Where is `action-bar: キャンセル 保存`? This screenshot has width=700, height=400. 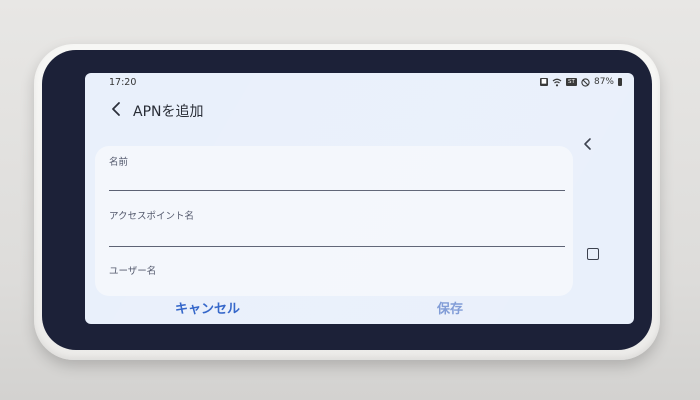 action-bar: キャンセル 保存 is located at coordinates (359, 308).